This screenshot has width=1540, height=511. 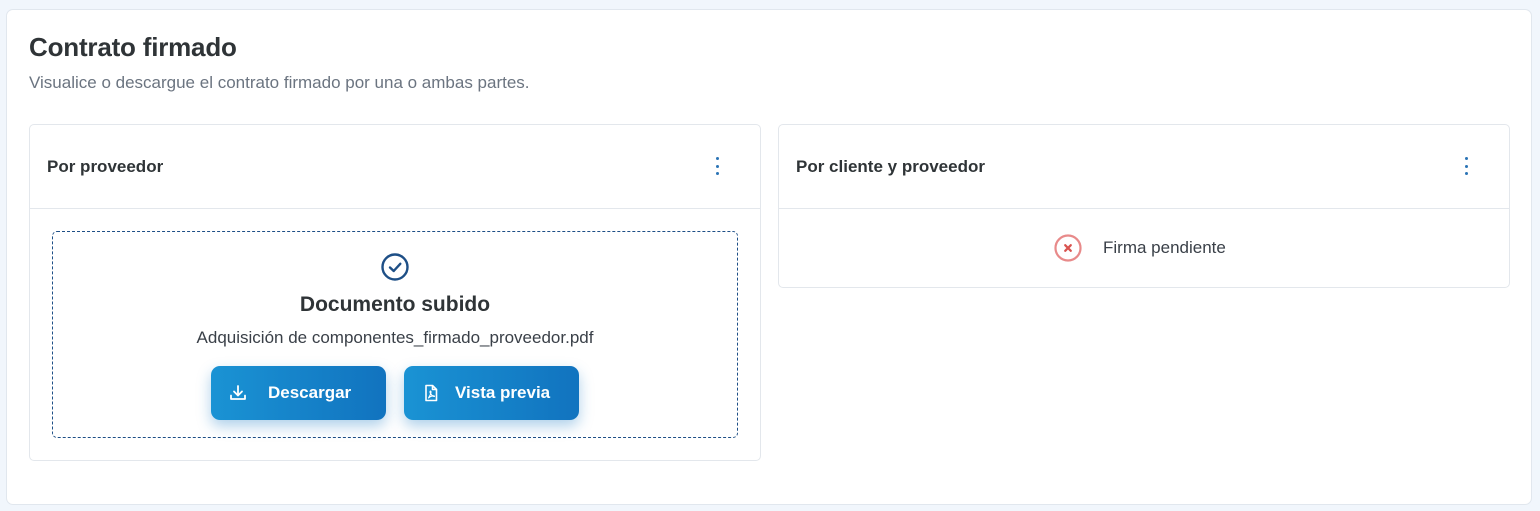 I want to click on check-circle-icon, so click(x=395, y=267).